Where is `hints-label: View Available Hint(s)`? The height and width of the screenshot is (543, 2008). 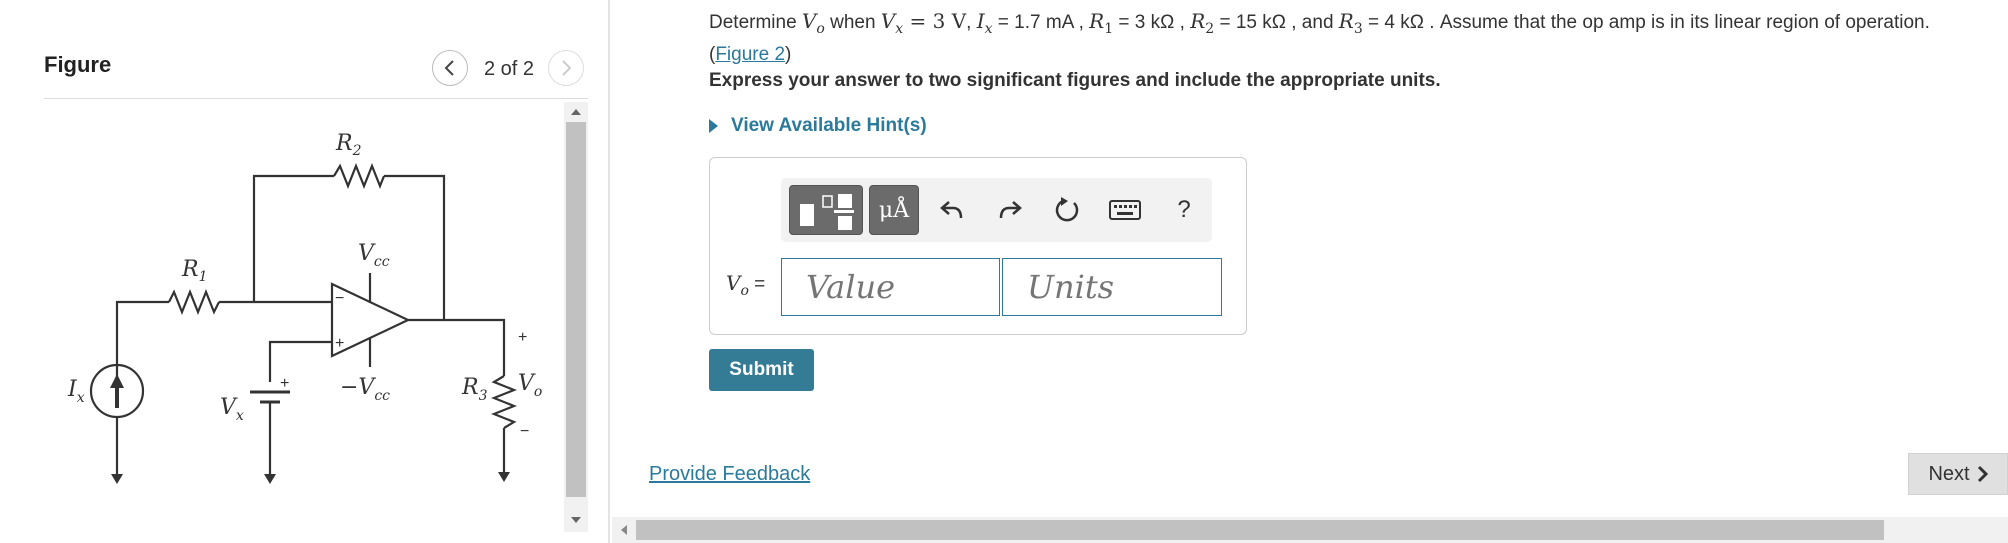 hints-label: View Available Hint(s) is located at coordinates (829, 125).